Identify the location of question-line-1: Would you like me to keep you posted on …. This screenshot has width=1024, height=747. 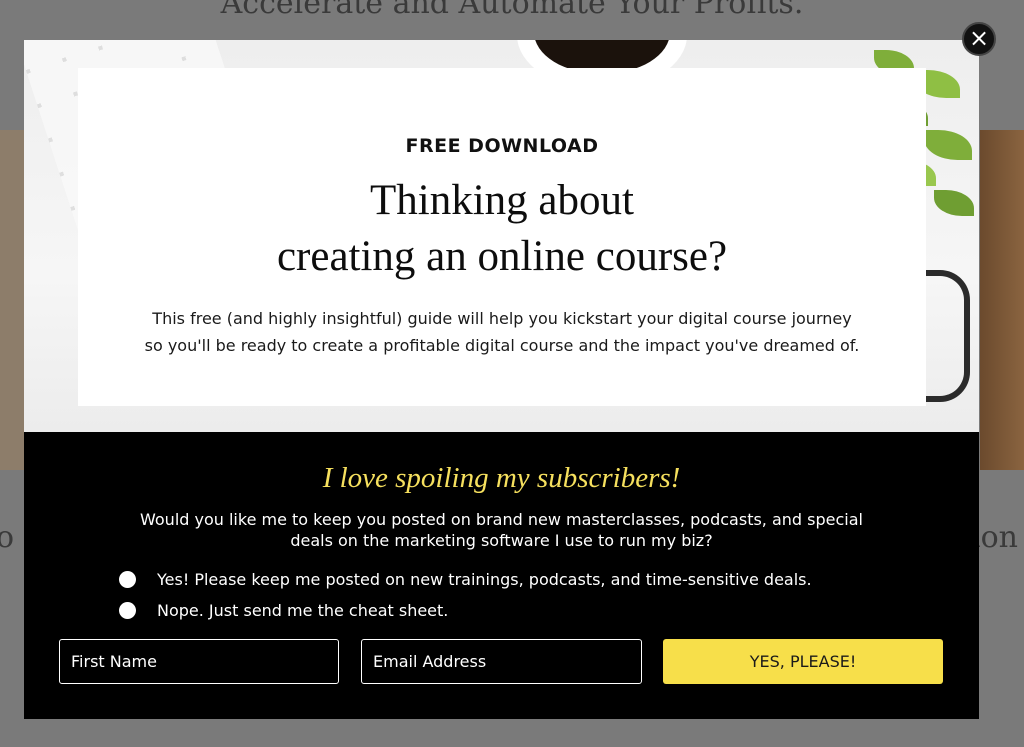
(501, 519).